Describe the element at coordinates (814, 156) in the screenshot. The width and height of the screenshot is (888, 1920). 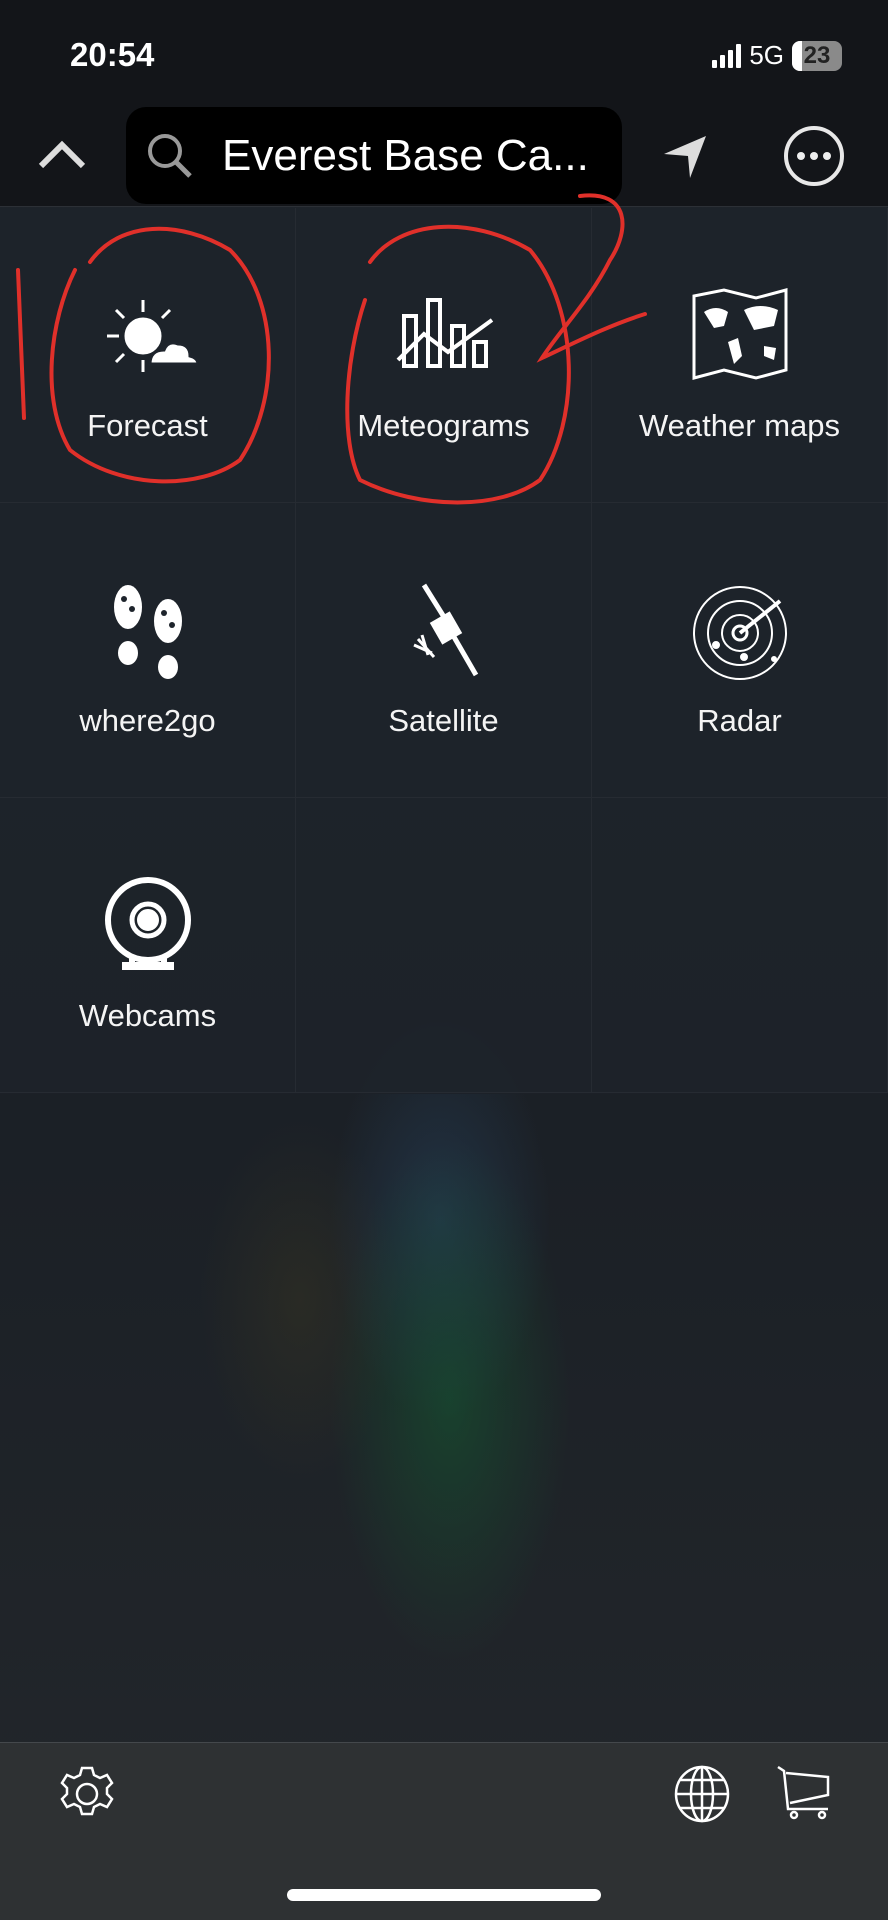
I see `more-icon` at that location.